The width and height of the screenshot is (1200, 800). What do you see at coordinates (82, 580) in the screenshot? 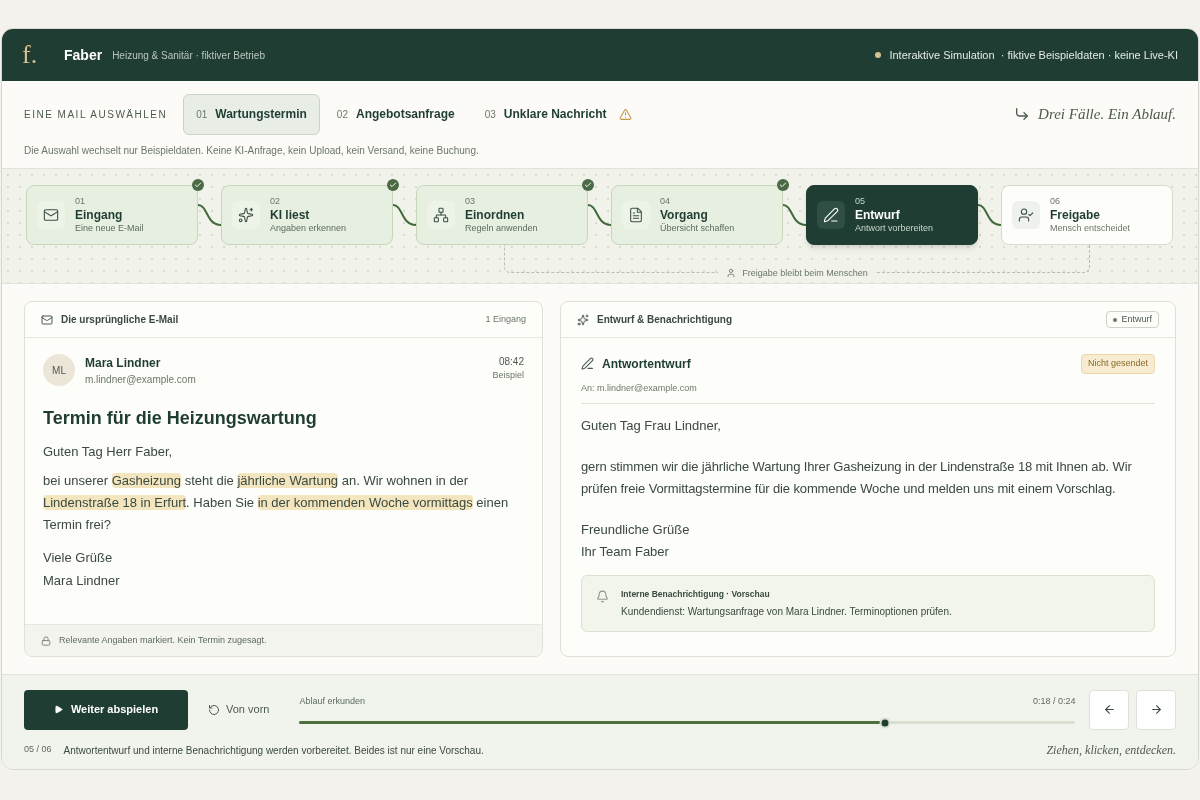
I see `email-closing-line: Mara Lindner` at bounding box center [82, 580].